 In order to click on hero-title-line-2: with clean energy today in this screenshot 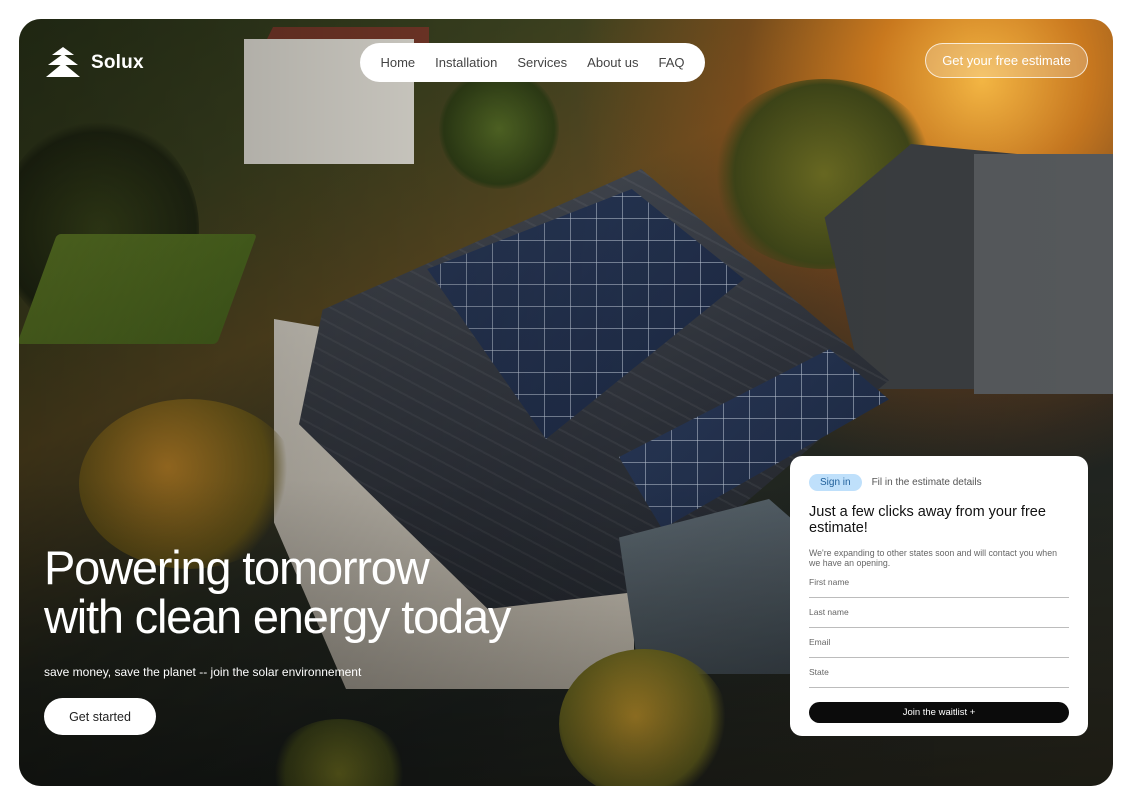, I will do `click(277, 616)`.